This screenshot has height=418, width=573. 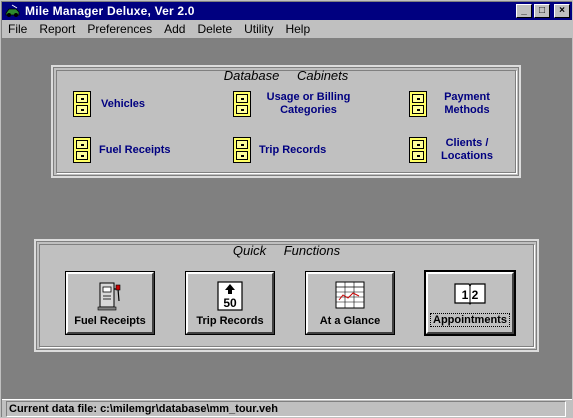 What do you see at coordinates (308, 103) in the screenshot?
I see `cabinet-label: Usage or Billing Categories` at bounding box center [308, 103].